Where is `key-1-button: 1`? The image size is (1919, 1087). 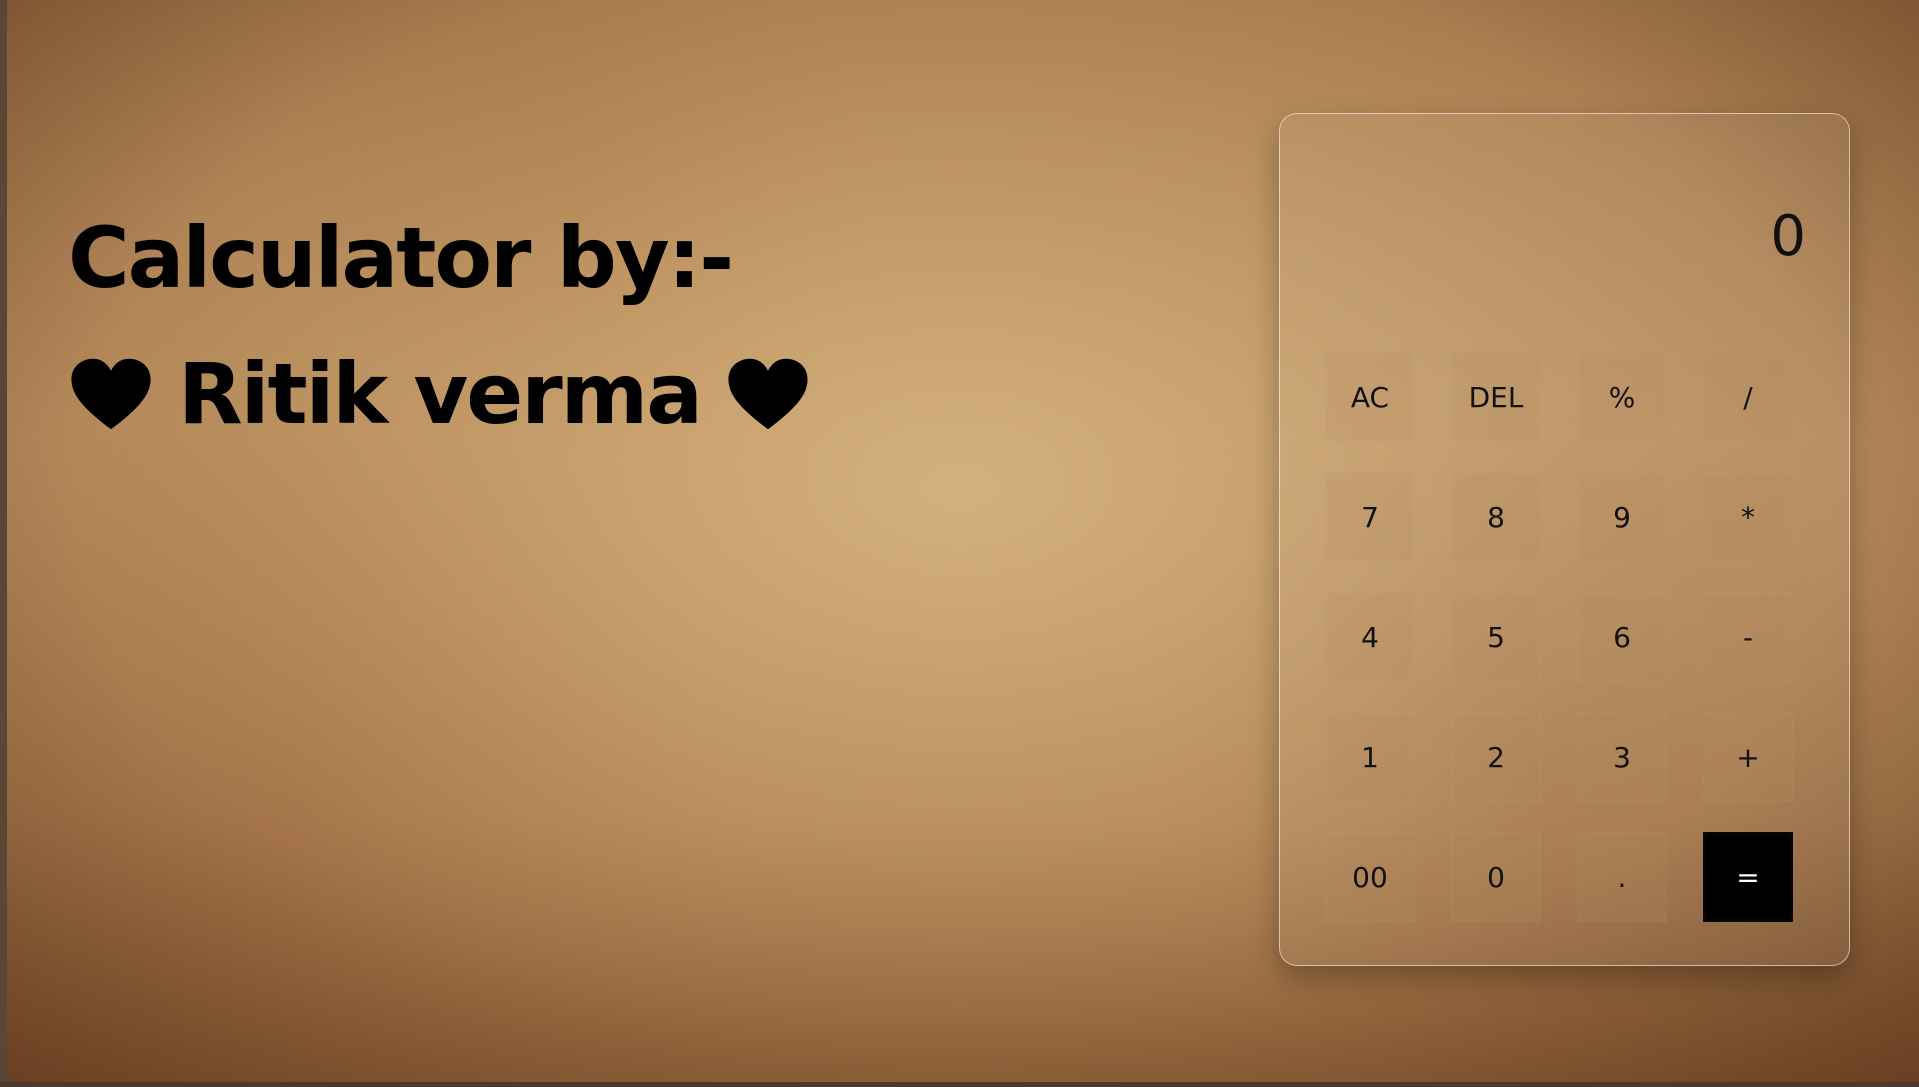 key-1-button: 1 is located at coordinates (1370, 757).